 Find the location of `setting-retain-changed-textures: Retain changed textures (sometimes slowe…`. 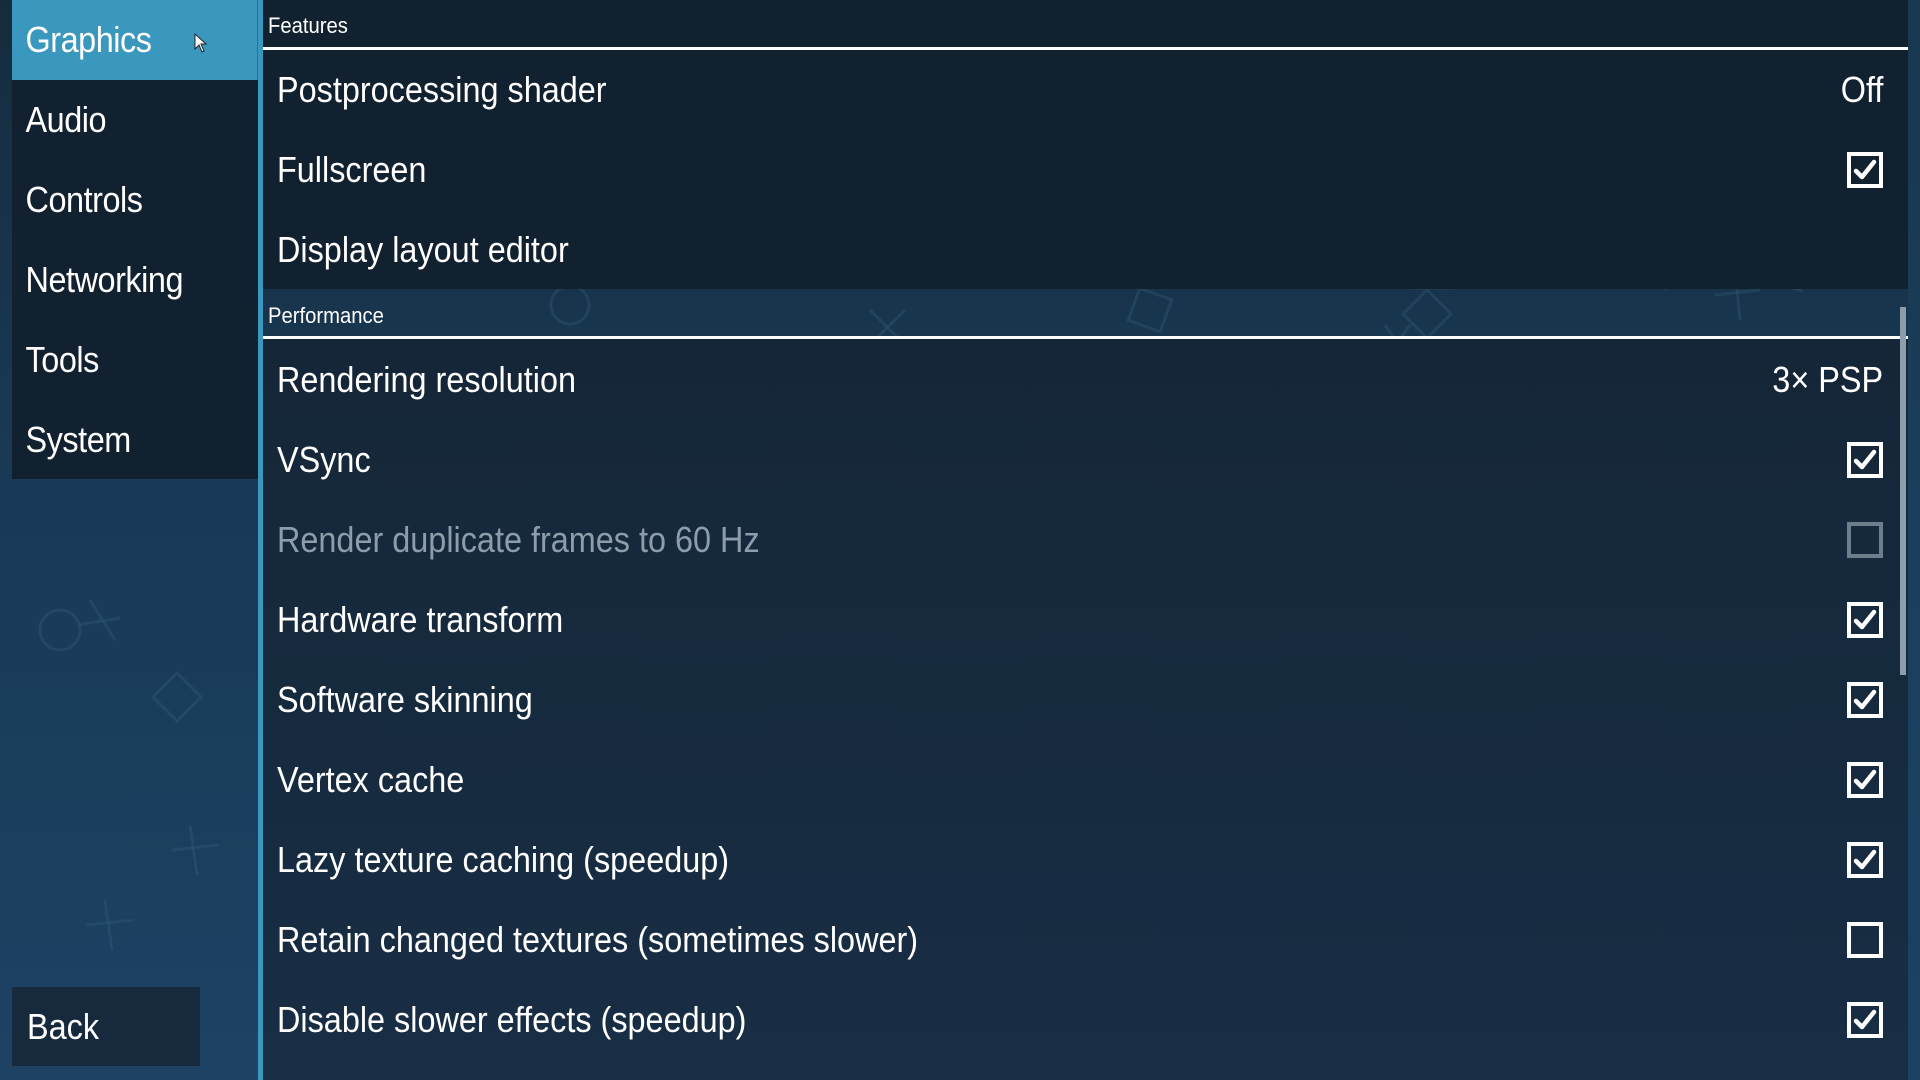

setting-retain-changed-textures: Retain changed textures (sometimes slowe… is located at coordinates (1080, 940).